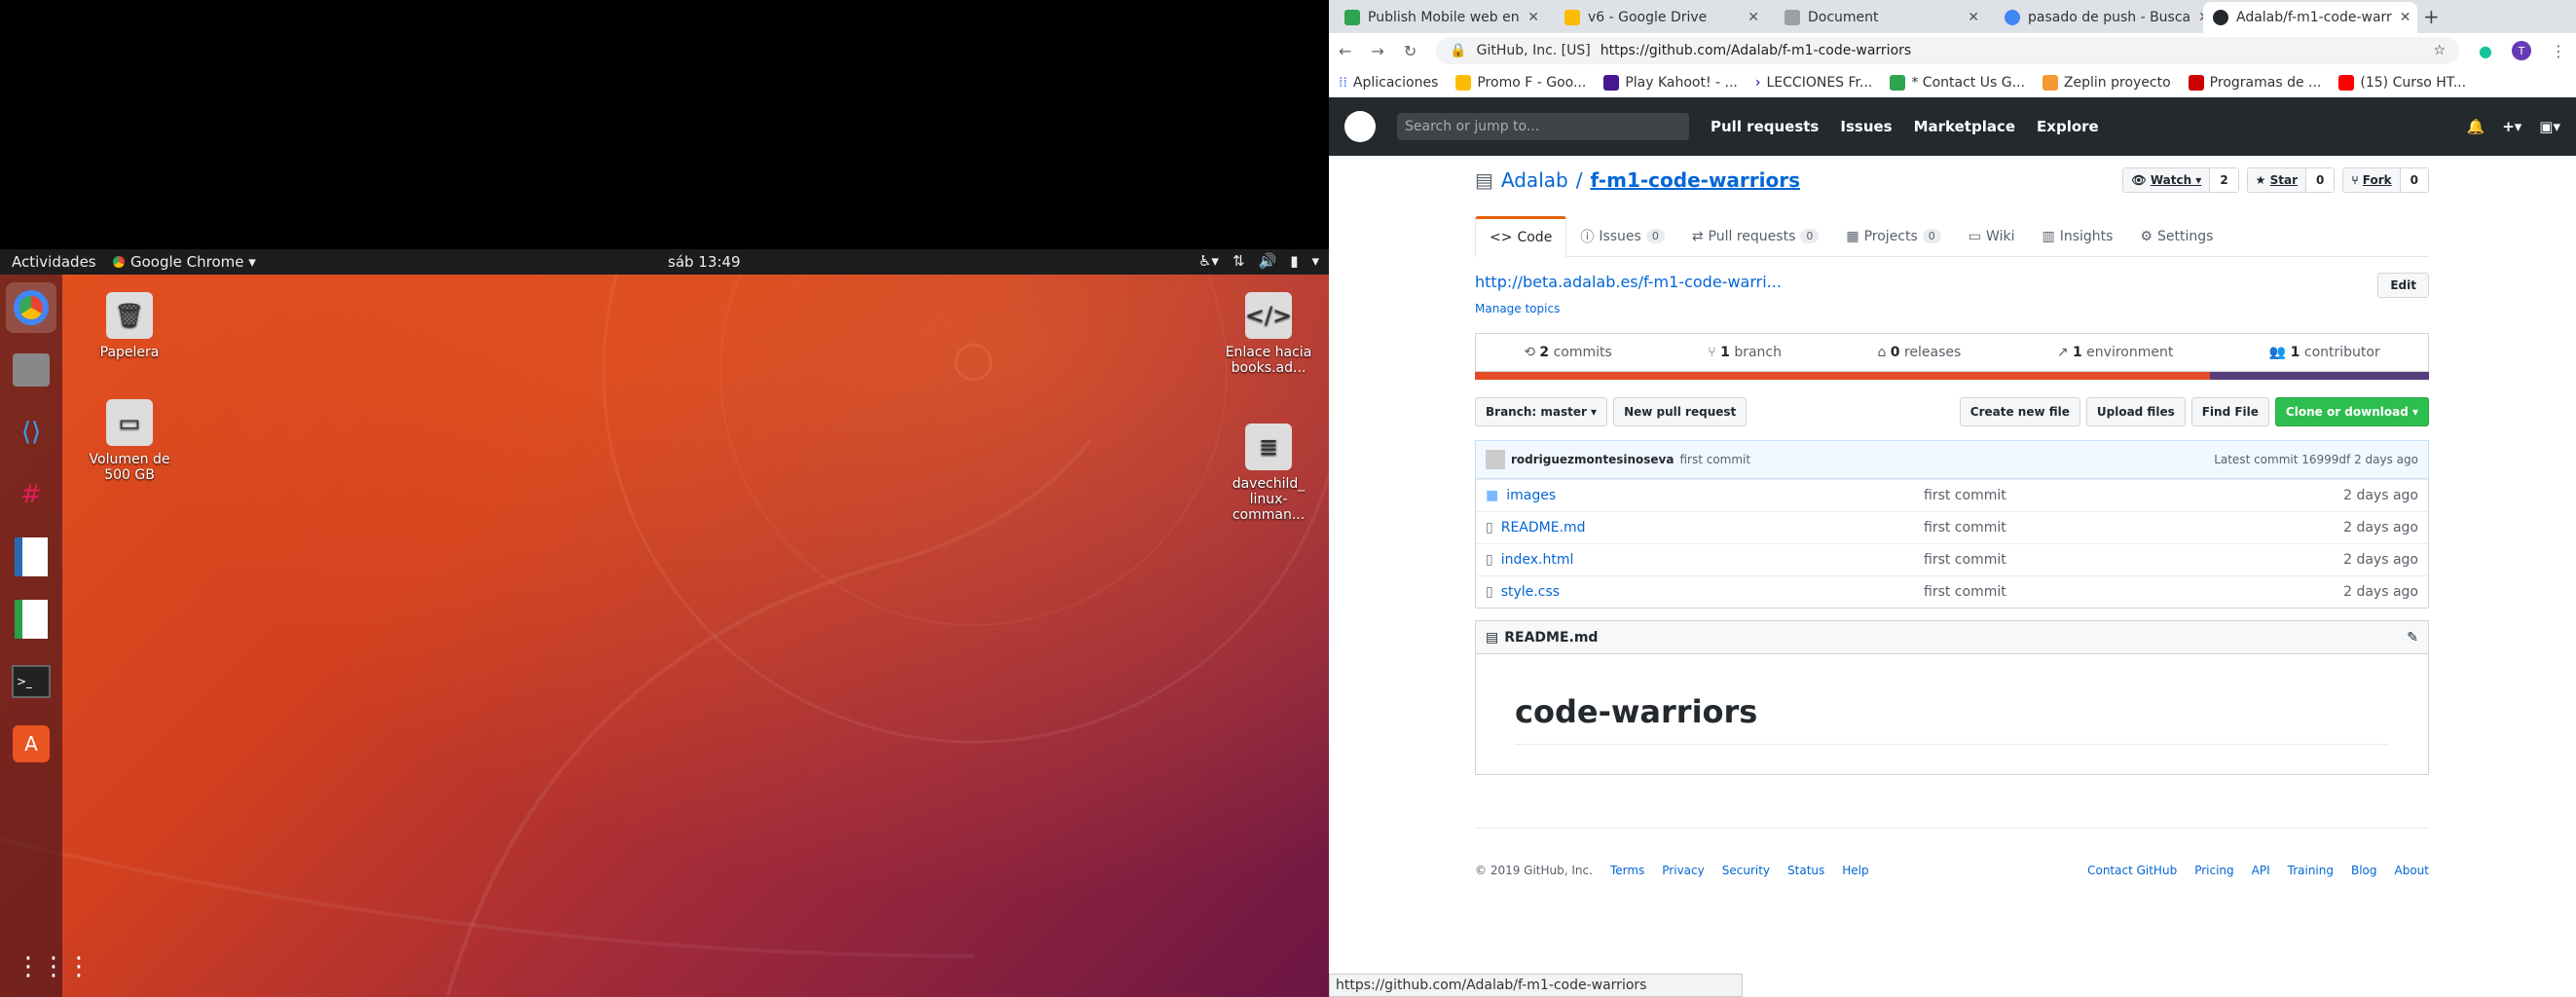 Image resolution: width=2576 pixels, height=997 pixels. Describe the element at coordinates (129, 326) in the screenshot. I see `desktop-icon-trash: 🗑 Papelera` at that location.